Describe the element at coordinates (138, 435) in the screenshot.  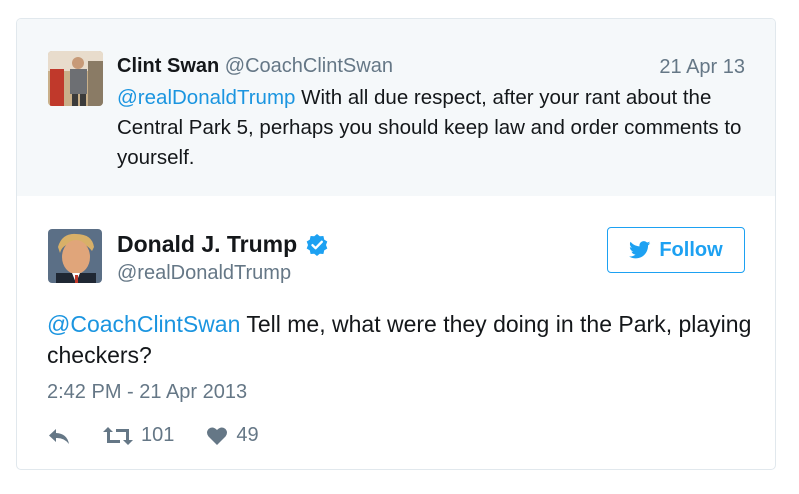
I see `retweet-button: 101` at that location.